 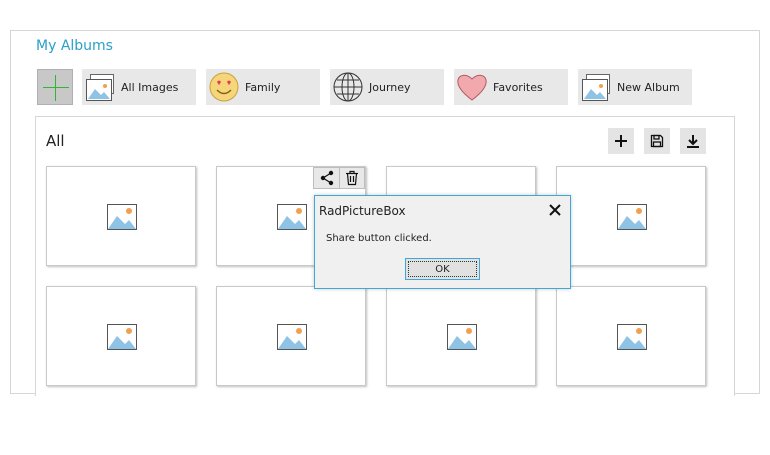 I want to click on add-image-button, so click(x=621, y=141).